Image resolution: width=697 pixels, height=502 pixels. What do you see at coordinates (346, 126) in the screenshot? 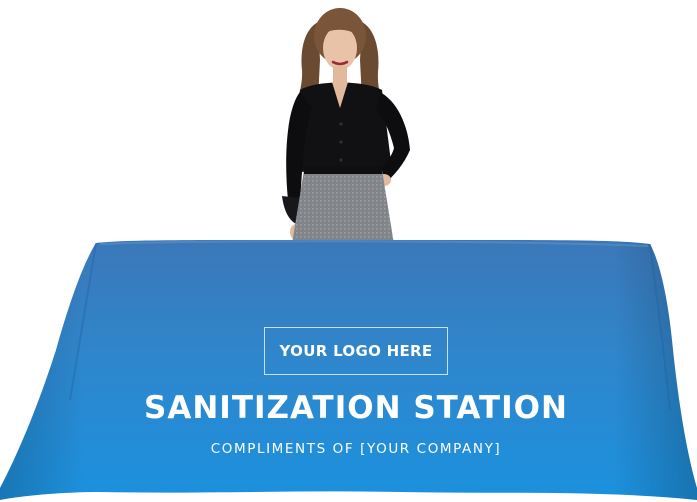
I see `person` at bounding box center [346, 126].